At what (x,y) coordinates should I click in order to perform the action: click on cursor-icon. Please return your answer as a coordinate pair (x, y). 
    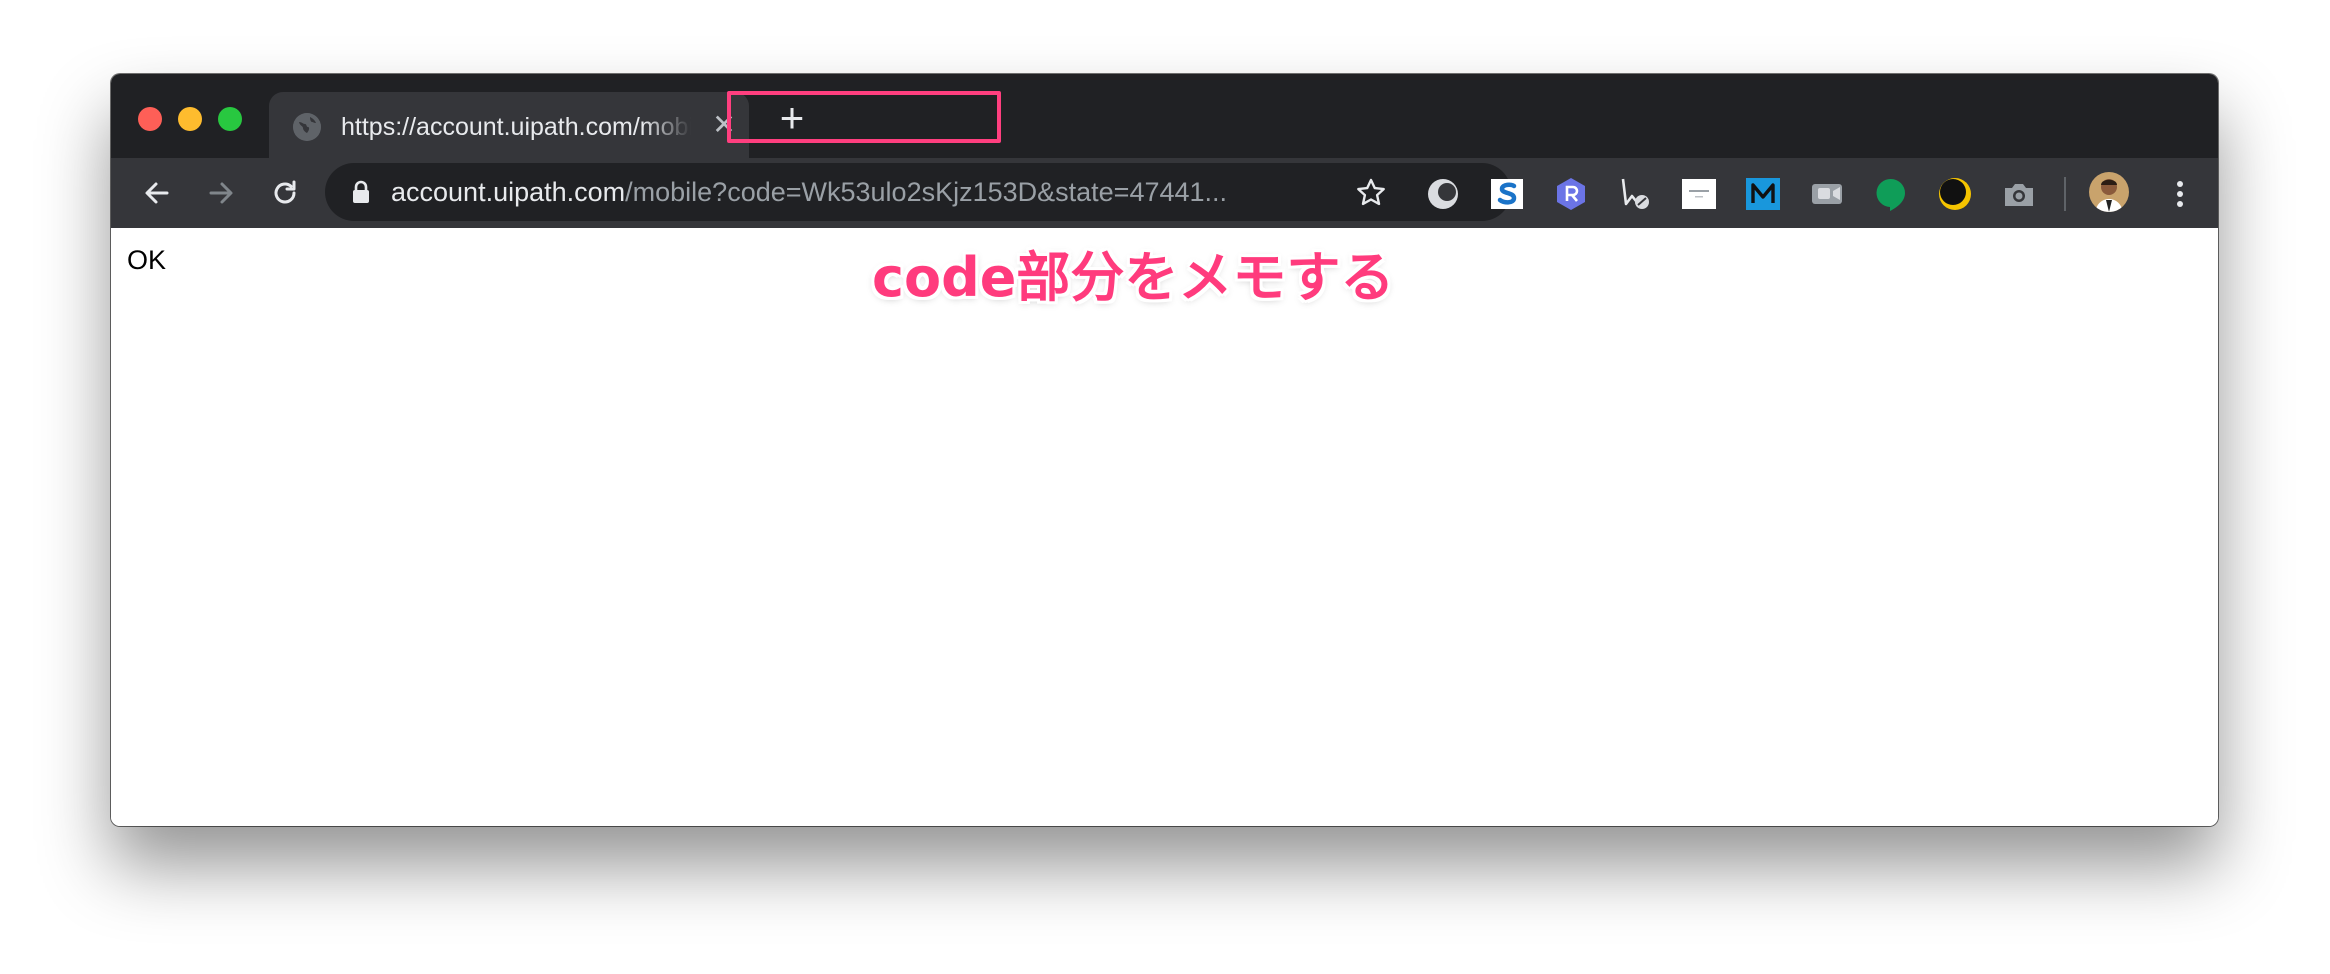
    Looking at the image, I should click on (1635, 194).